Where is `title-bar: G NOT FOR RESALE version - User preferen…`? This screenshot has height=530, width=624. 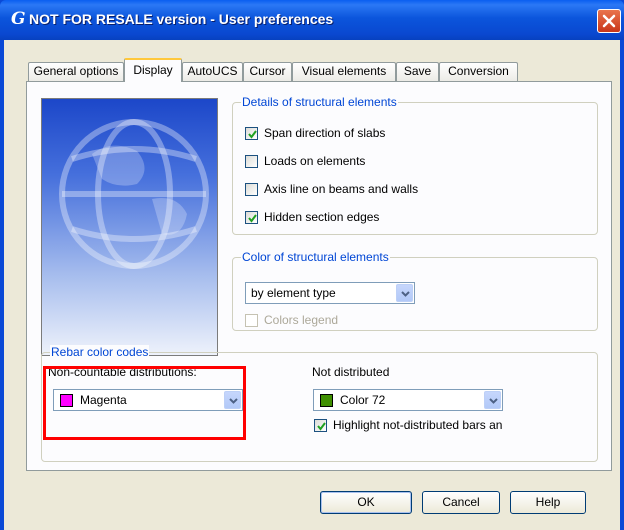 title-bar: G NOT FOR RESALE version - User preferen… is located at coordinates (312, 20).